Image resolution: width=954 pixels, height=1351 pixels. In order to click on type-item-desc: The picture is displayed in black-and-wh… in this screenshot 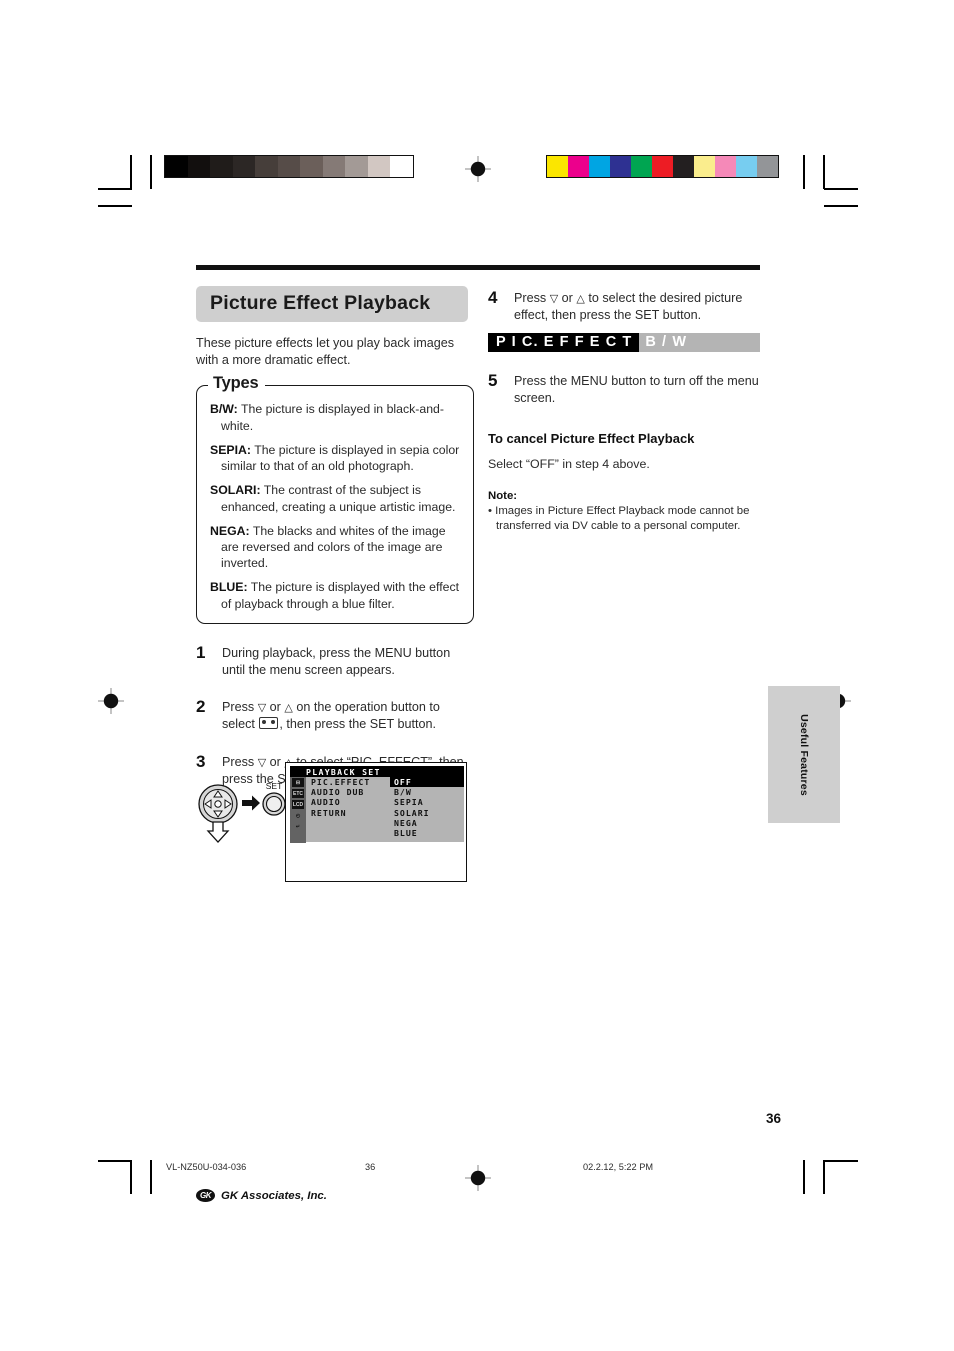, I will do `click(332, 417)`.